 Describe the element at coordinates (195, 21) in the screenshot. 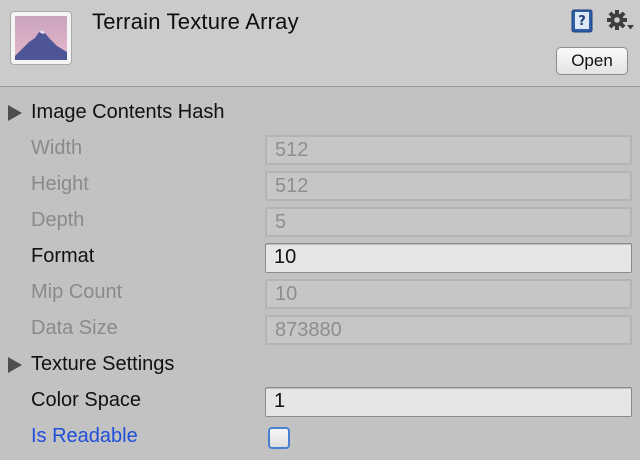

I see `asset-title: Terrain Texture Array` at that location.